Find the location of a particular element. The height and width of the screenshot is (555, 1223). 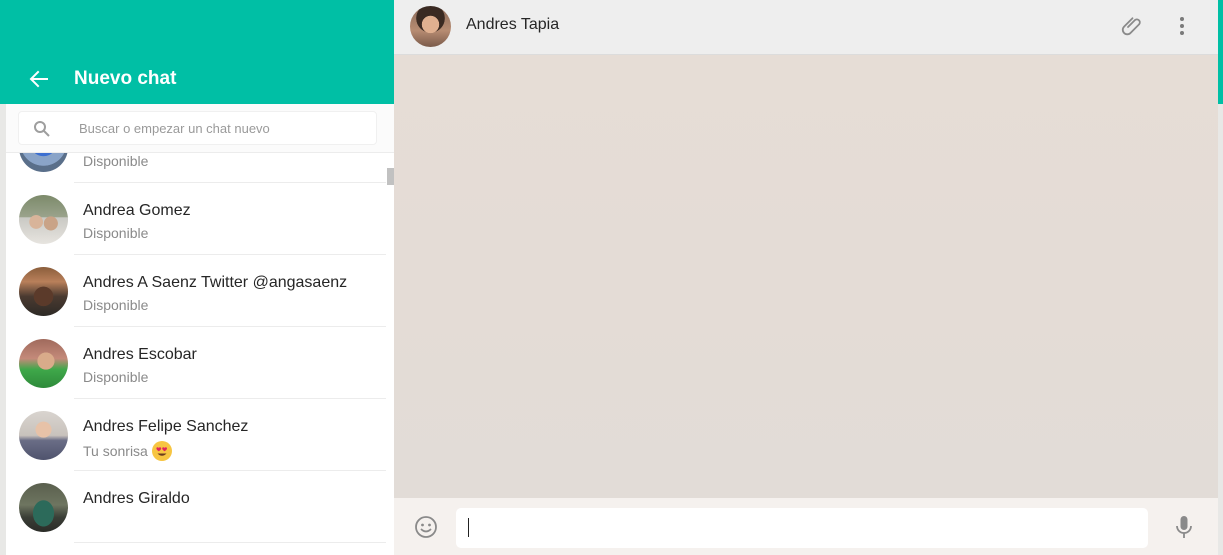

contact-item: Andres Escobar Disponible is located at coordinates (196, 363).